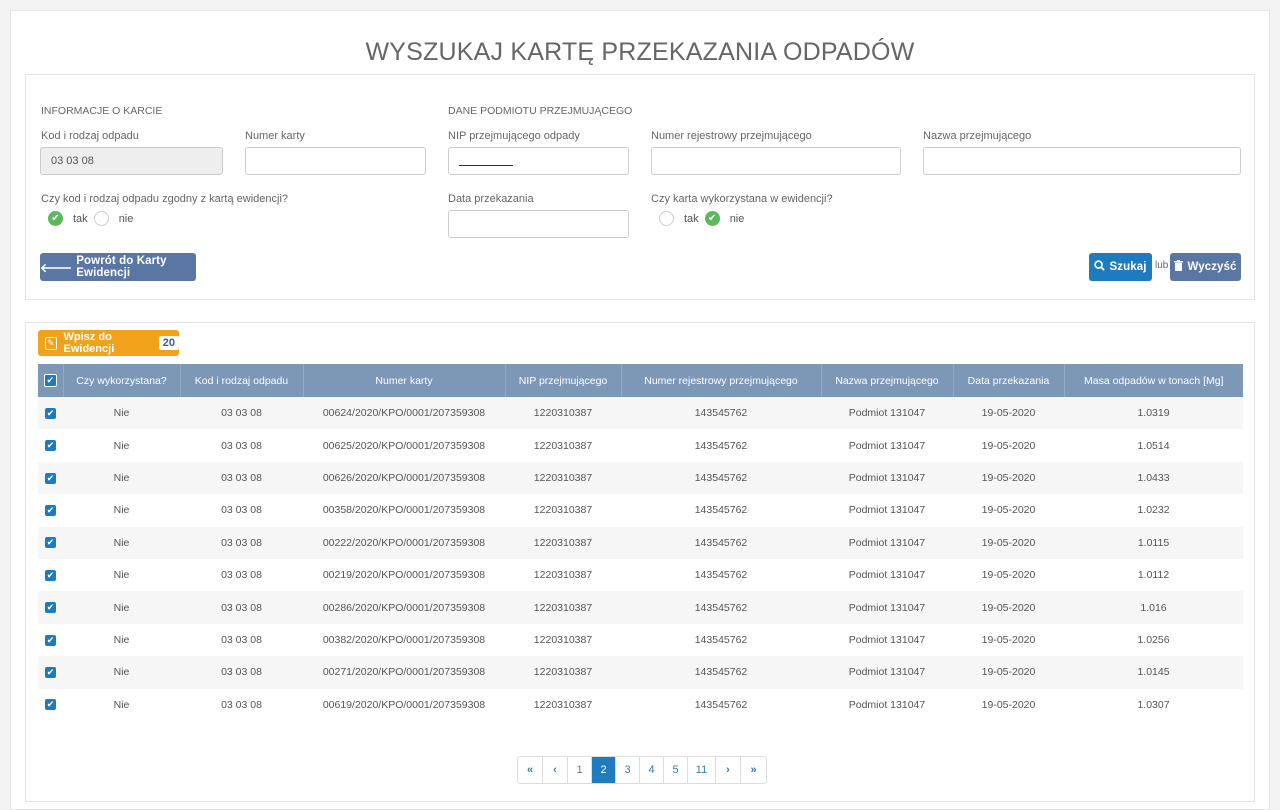 This screenshot has width=1280, height=810. Describe the element at coordinates (580, 770) in the screenshot. I see `page-button-1: 1` at that location.